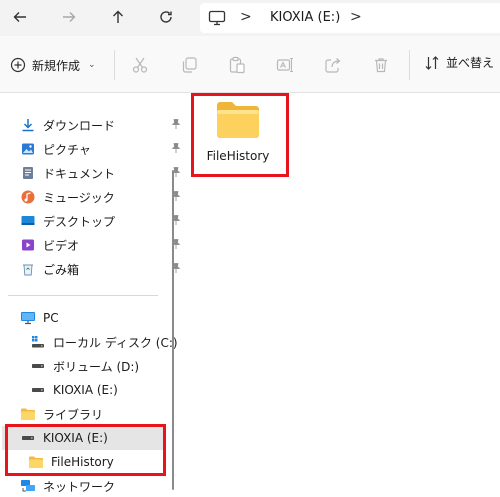 Image resolution: width=500 pixels, height=497 pixels. I want to click on desktop-icon, so click(28, 221).